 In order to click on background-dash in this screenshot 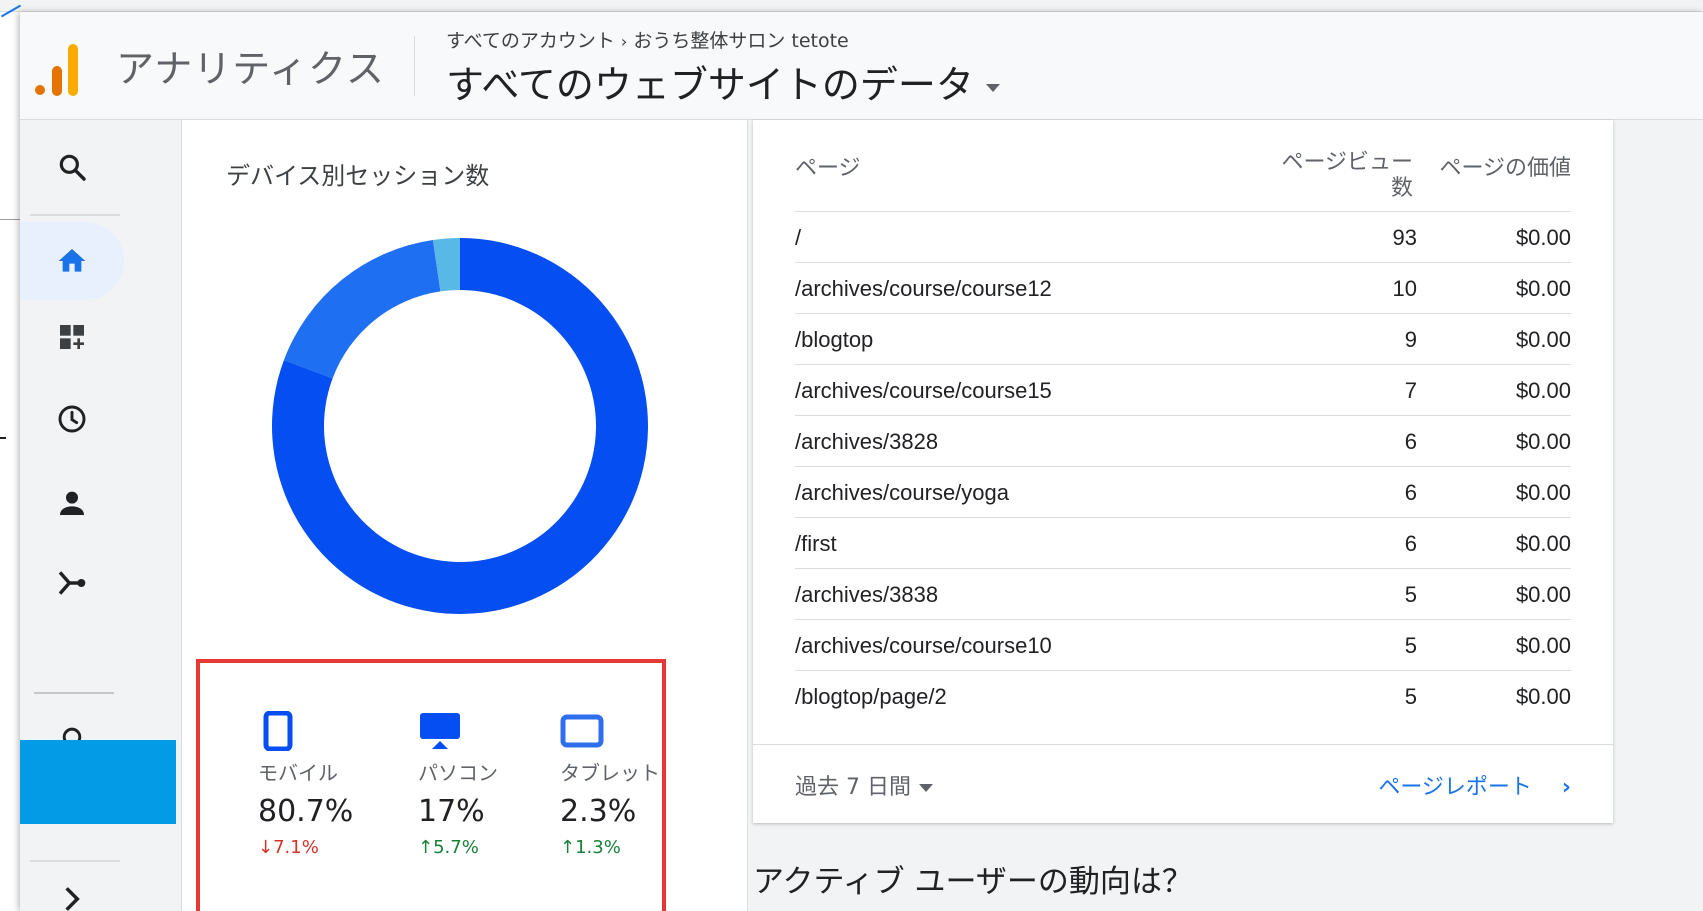, I will do `click(3, 438)`.